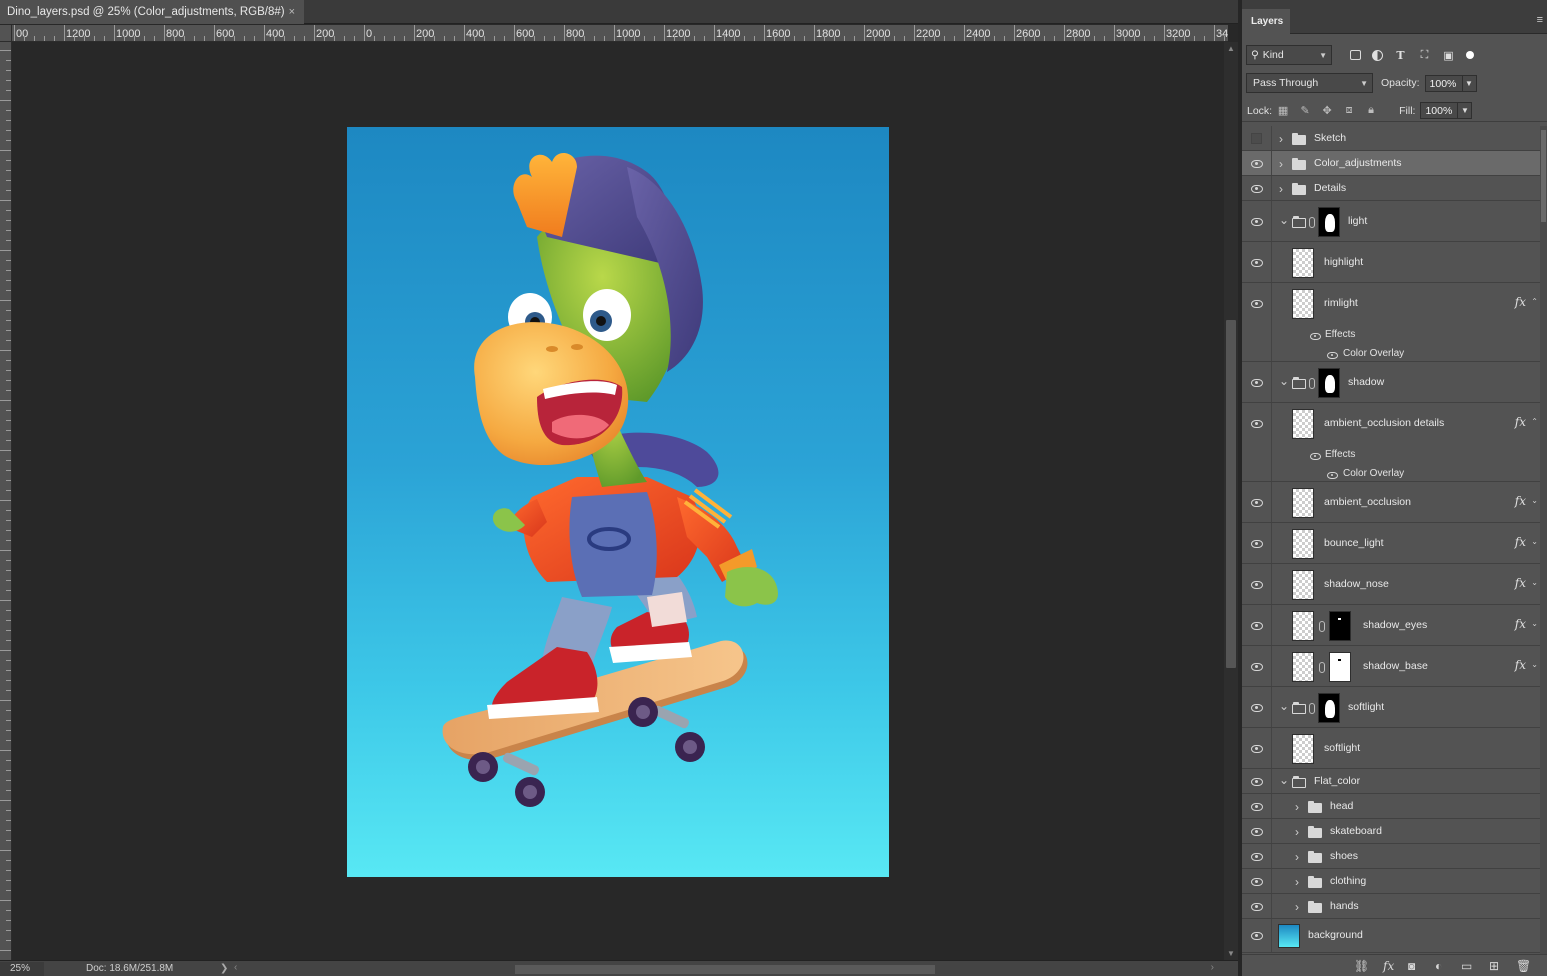  Describe the element at coordinates (1391, 188) in the screenshot. I see `layer-row: › Details` at that location.